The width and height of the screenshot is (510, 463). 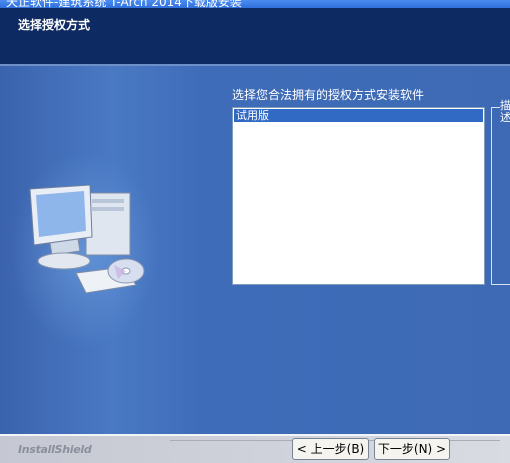 I want to click on wizard-header: 选择授权方式, so click(x=255, y=36).